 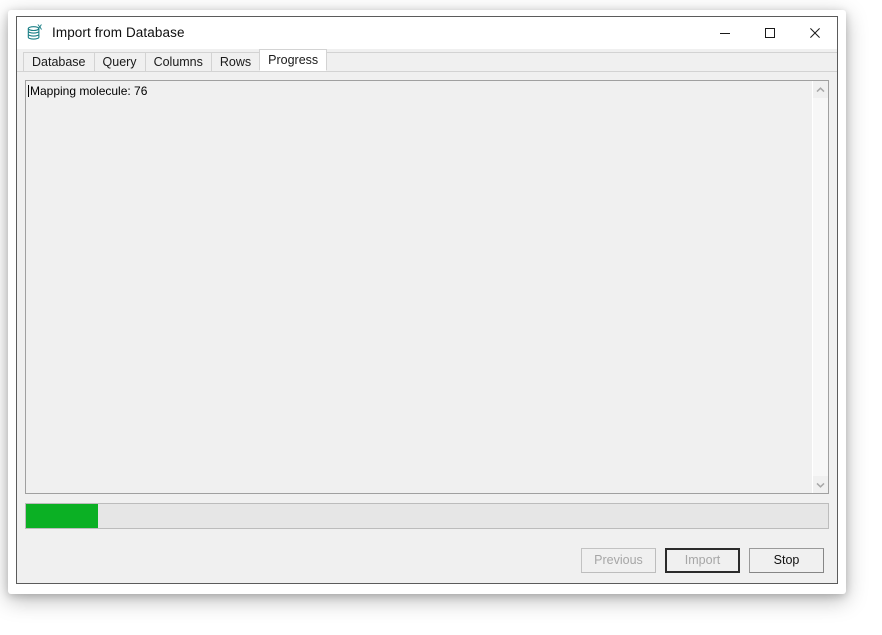 I want to click on scroll-track, so click(x=820, y=287).